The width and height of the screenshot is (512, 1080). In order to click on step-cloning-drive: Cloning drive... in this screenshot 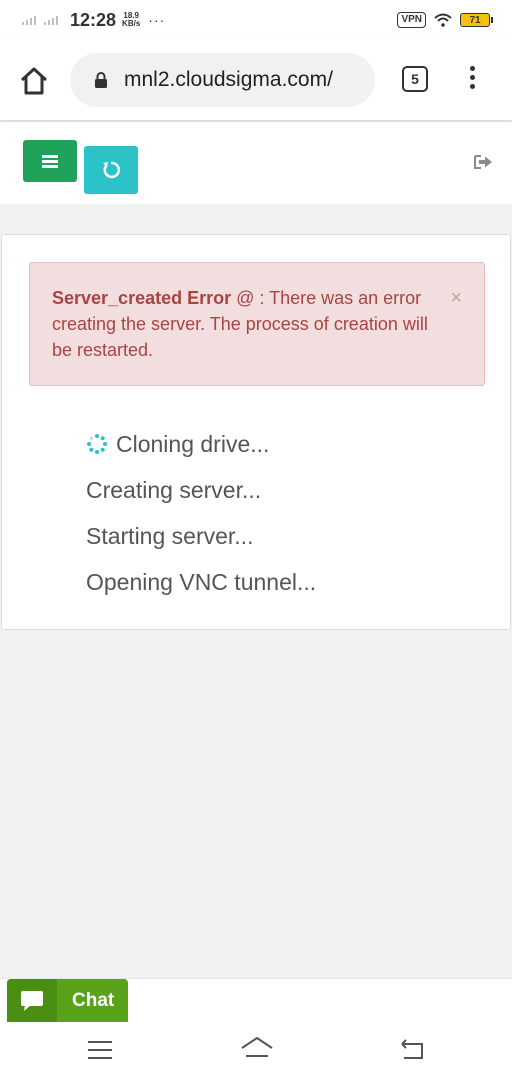, I will do `click(201, 444)`.